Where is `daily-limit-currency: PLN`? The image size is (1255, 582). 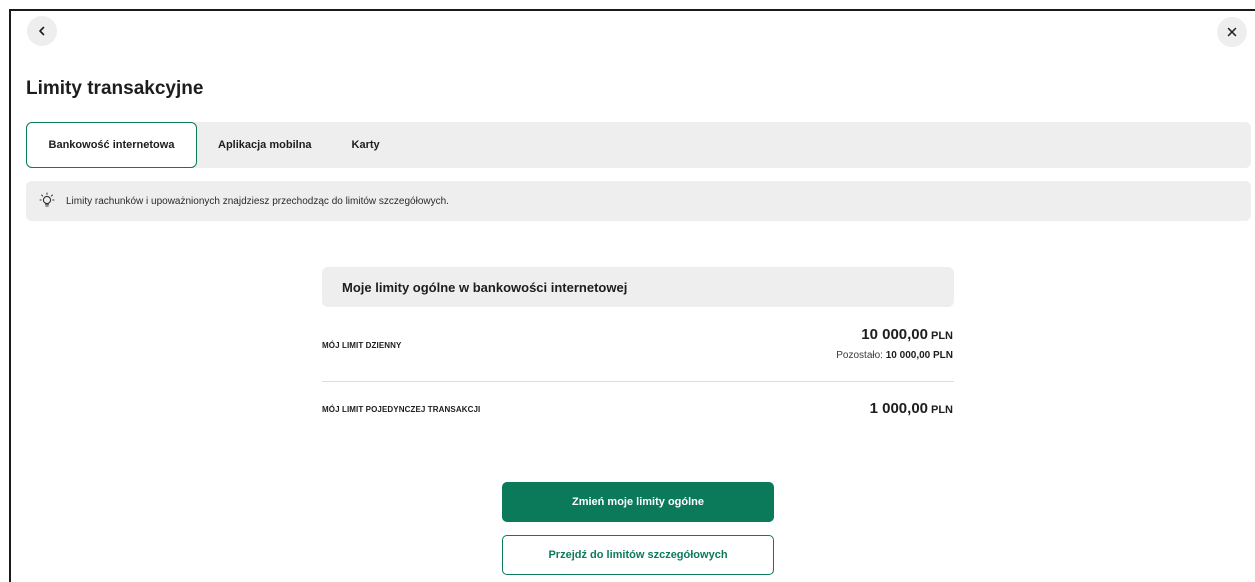
daily-limit-currency: PLN is located at coordinates (942, 336).